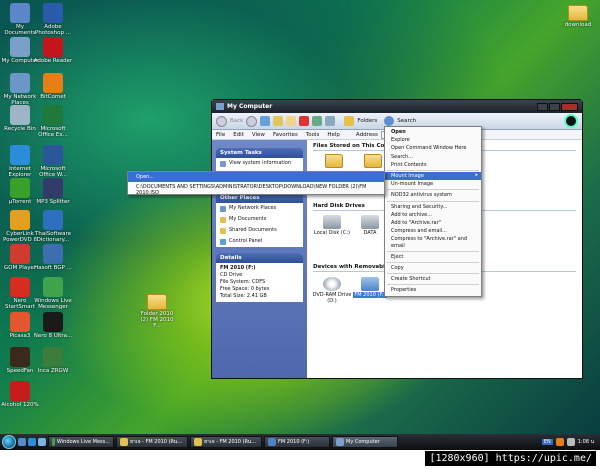 Image resolution: width=600 pixels, height=469 pixels. I want to click on computer-icon, so click(340, 442).